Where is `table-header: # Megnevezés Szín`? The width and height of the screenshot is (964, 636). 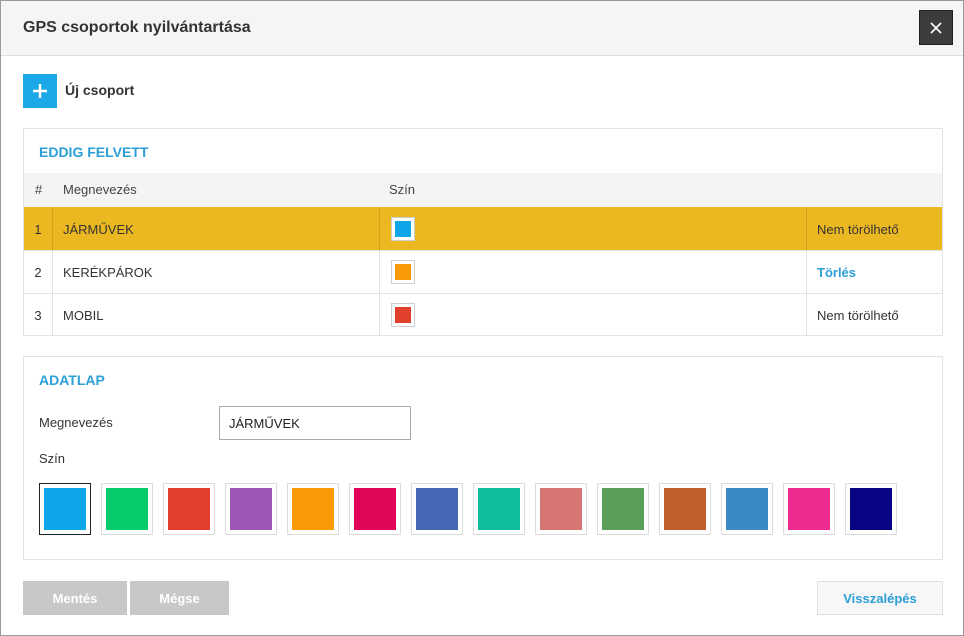
table-header: # Megnevezés Szín is located at coordinates (483, 190).